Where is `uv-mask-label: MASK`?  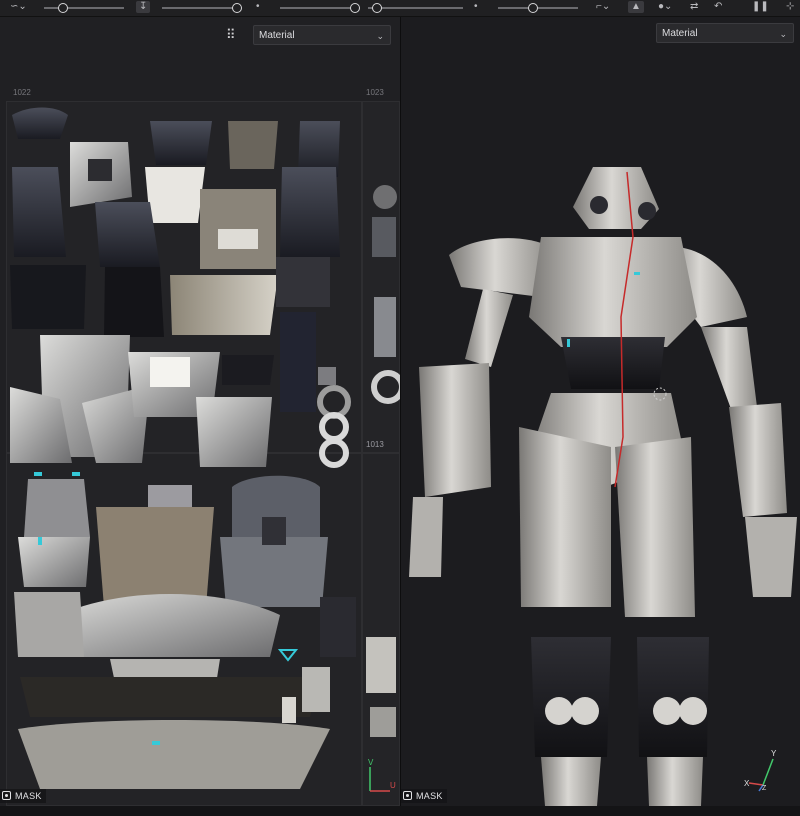
uv-mask-label: MASK is located at coordinates (28, 796).